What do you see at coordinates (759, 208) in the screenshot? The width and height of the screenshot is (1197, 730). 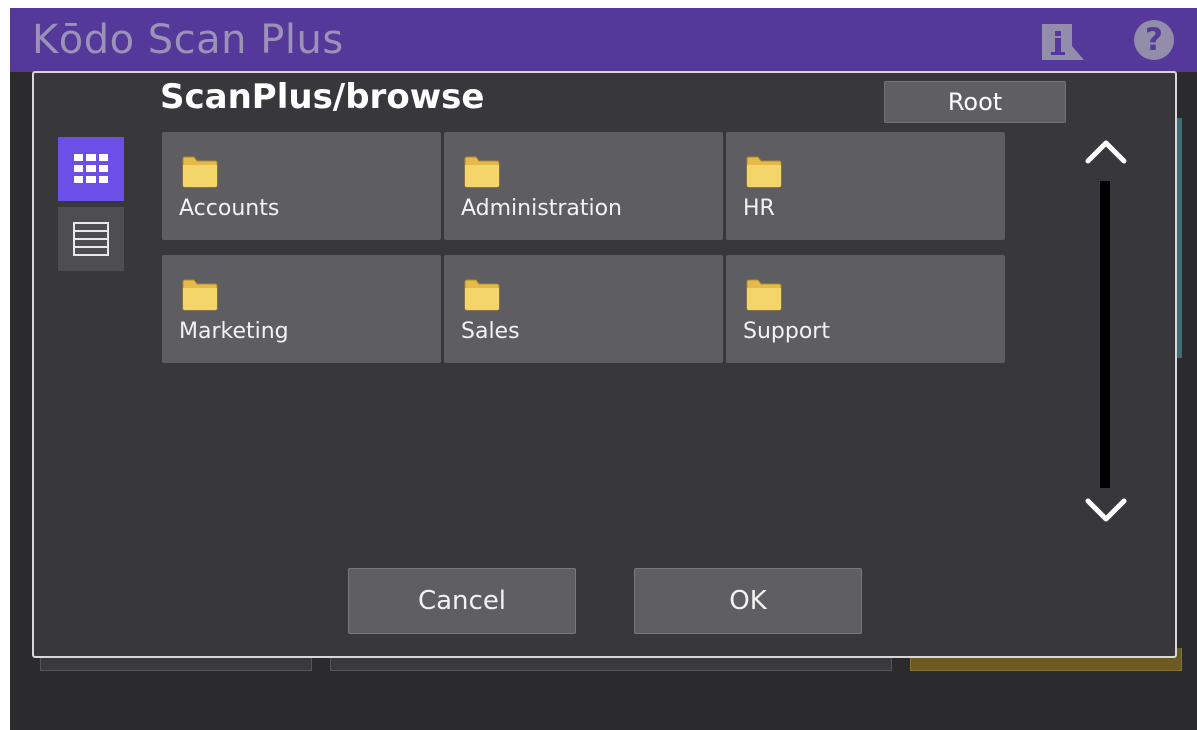 I see `folder-label: HR` at bounding box center [759, 208].